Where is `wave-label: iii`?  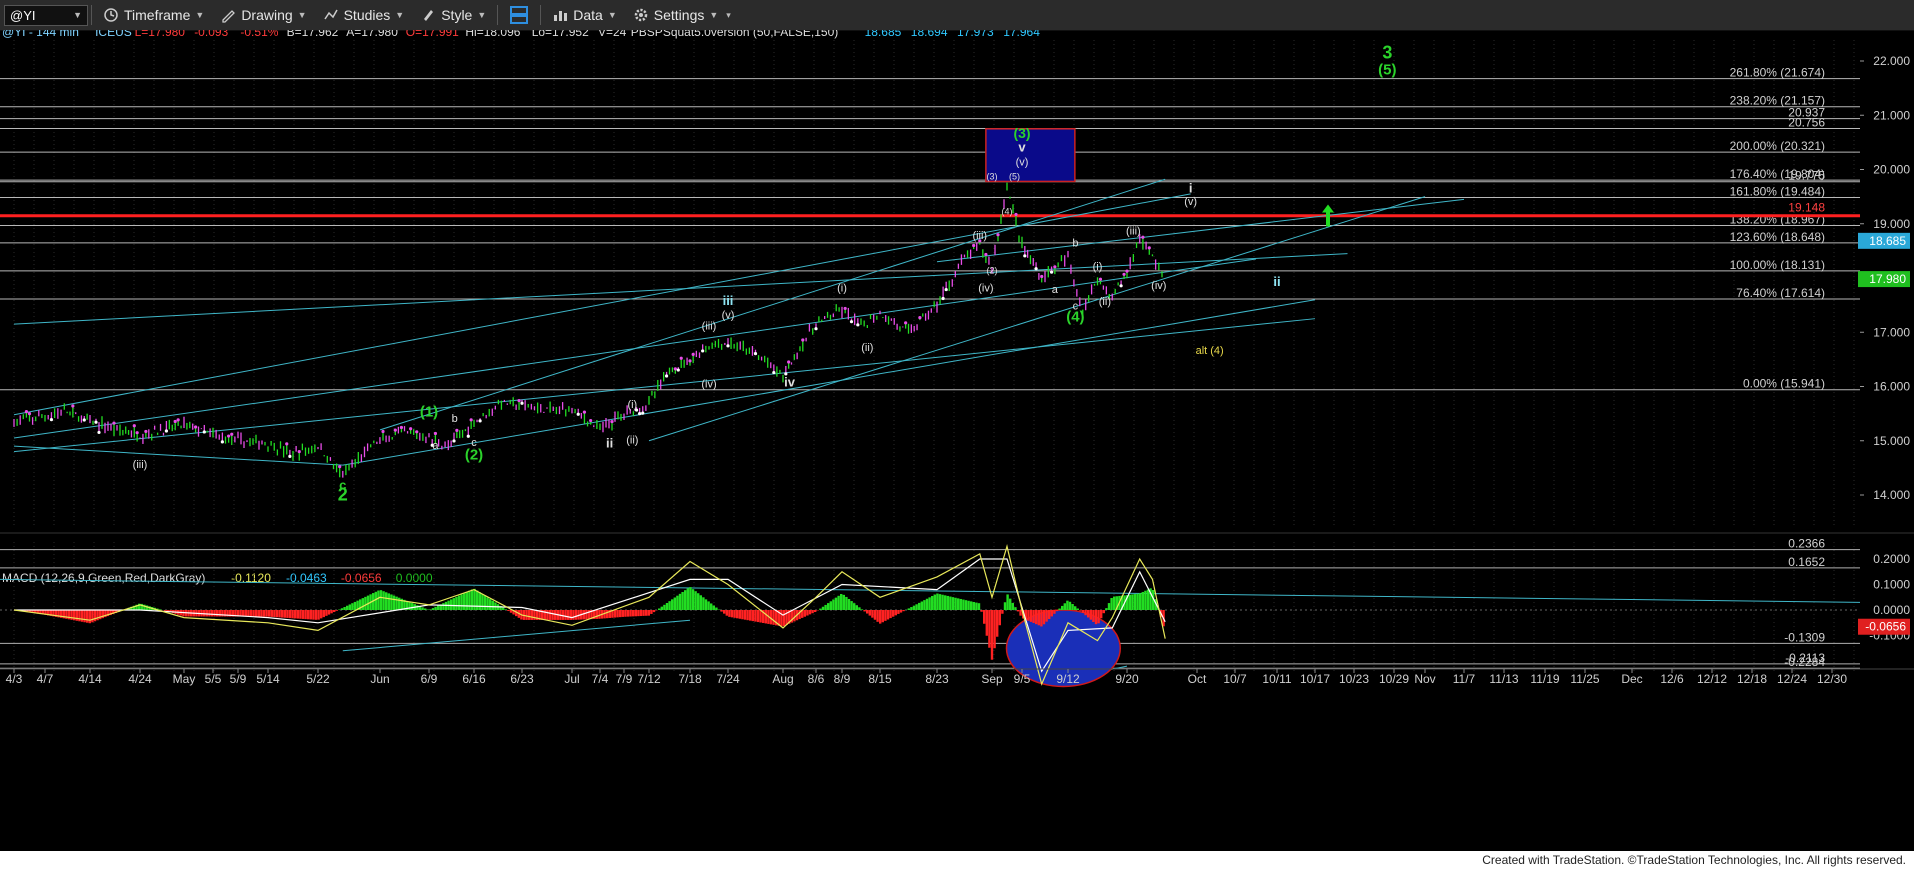 wave-label: iii is located at coordinates (728, 300).